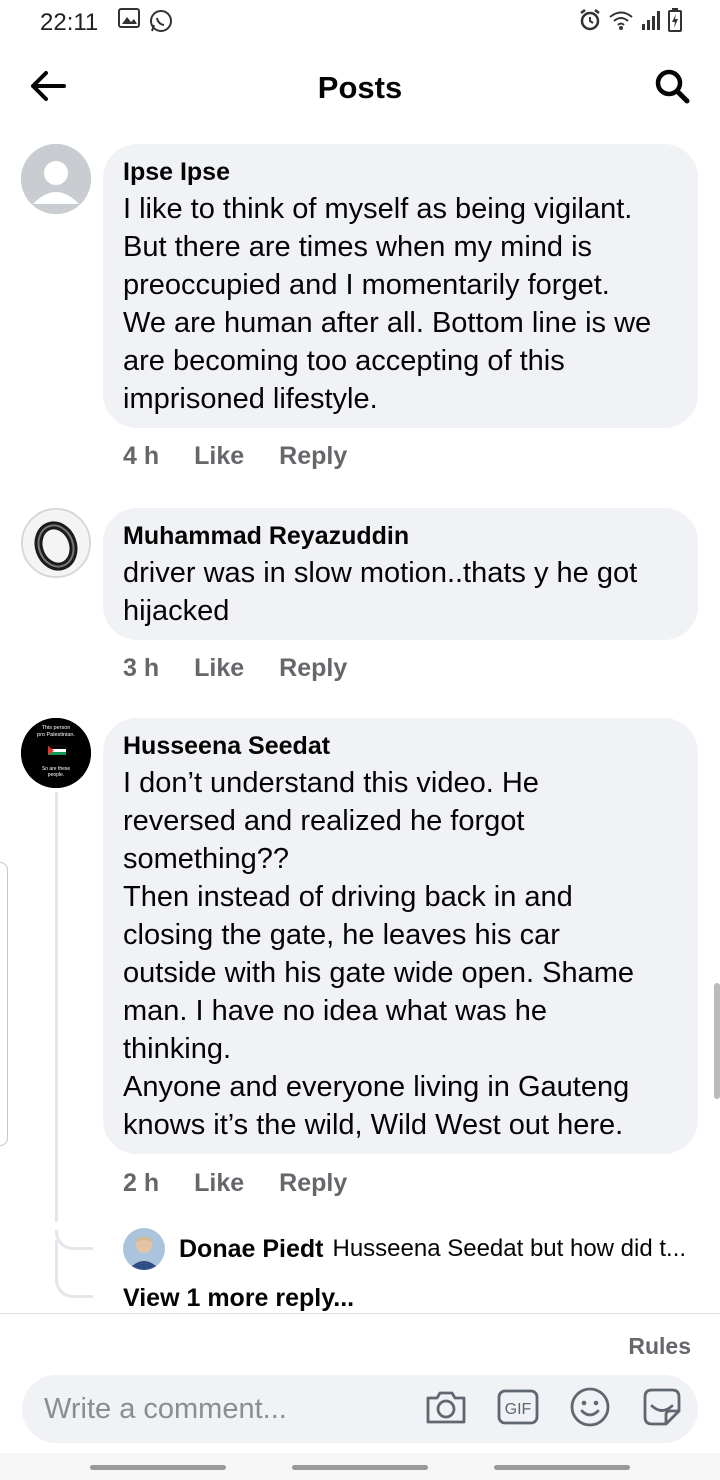 This screenshot has height=1480, width=720. Describe the element at coordinates (675, 22) in the screenshot. I see `battery-charging-icon` at that location.